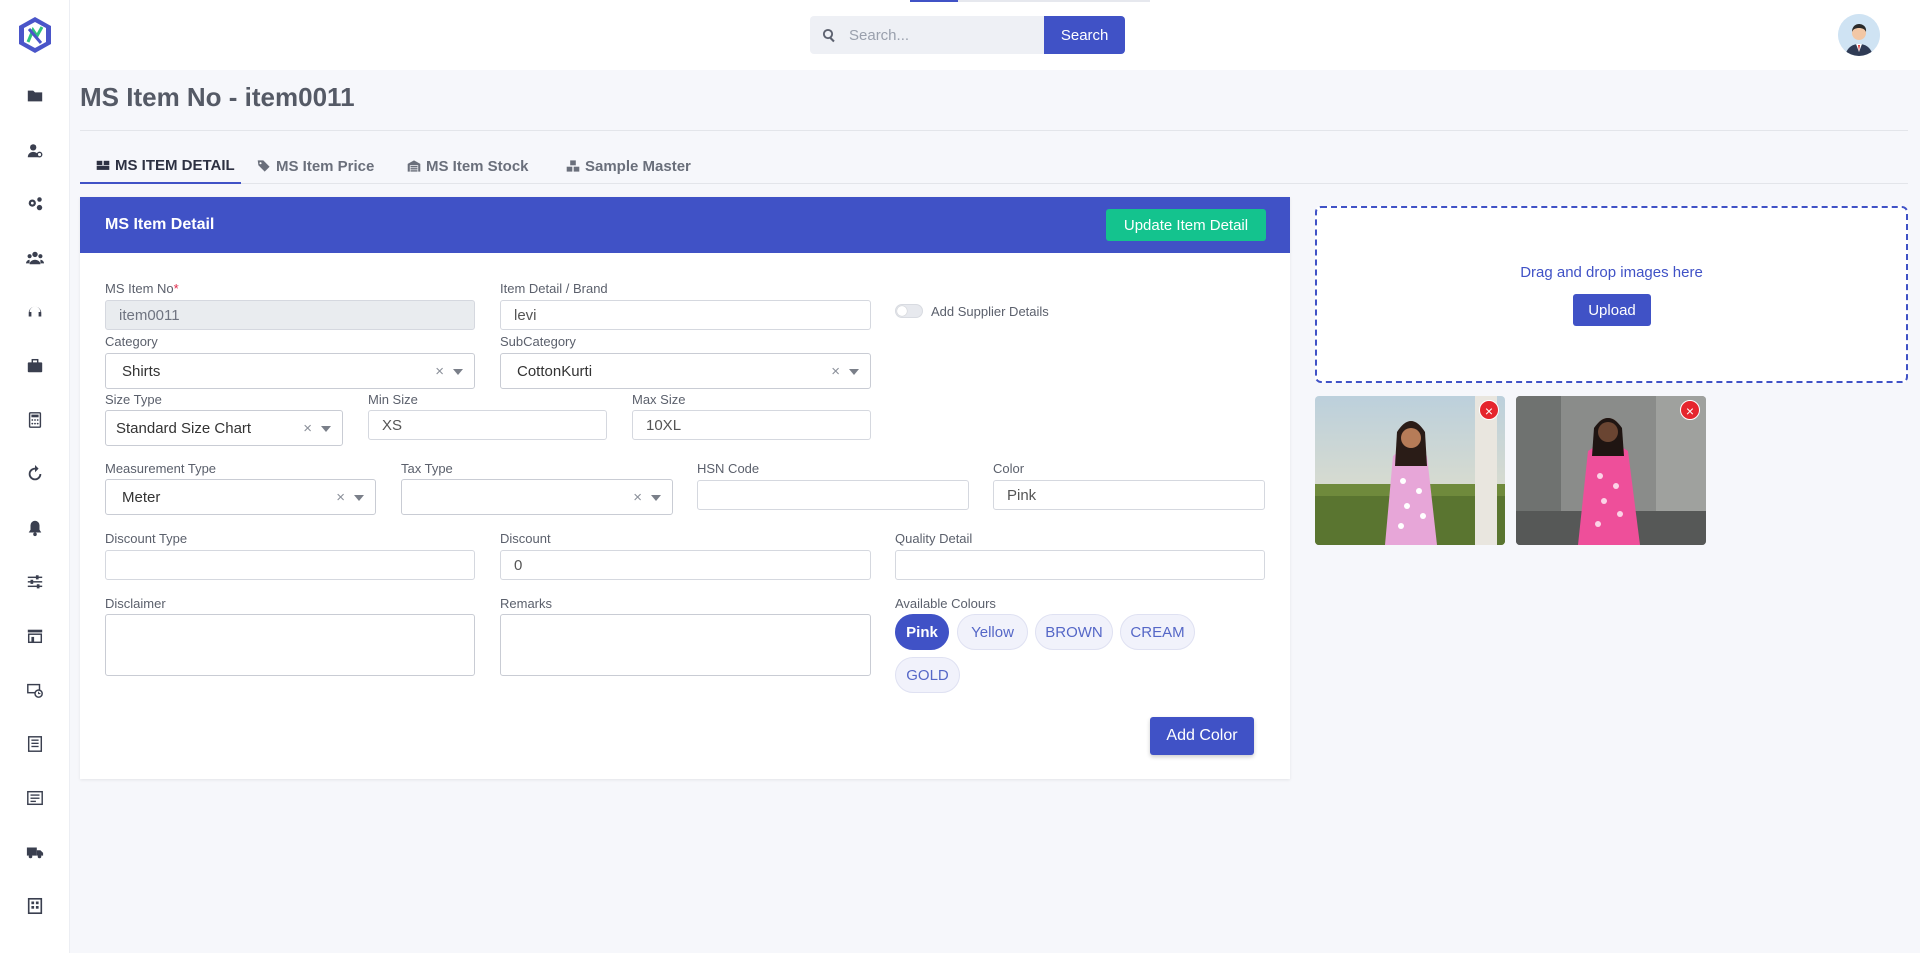 The width and height of the screenshot is (1920, 953). Describe the element at coordinates (35, 258) in the screenshot. I see `users-icon` at that location.